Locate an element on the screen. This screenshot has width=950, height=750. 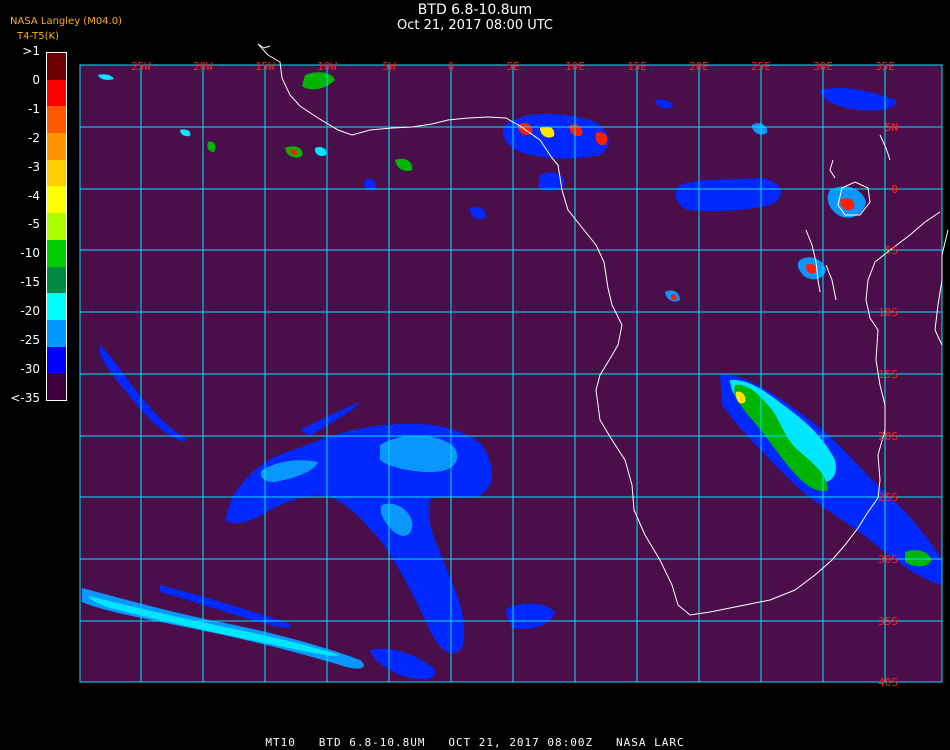
legend-label: -4 is located at coordinates (34, 195).